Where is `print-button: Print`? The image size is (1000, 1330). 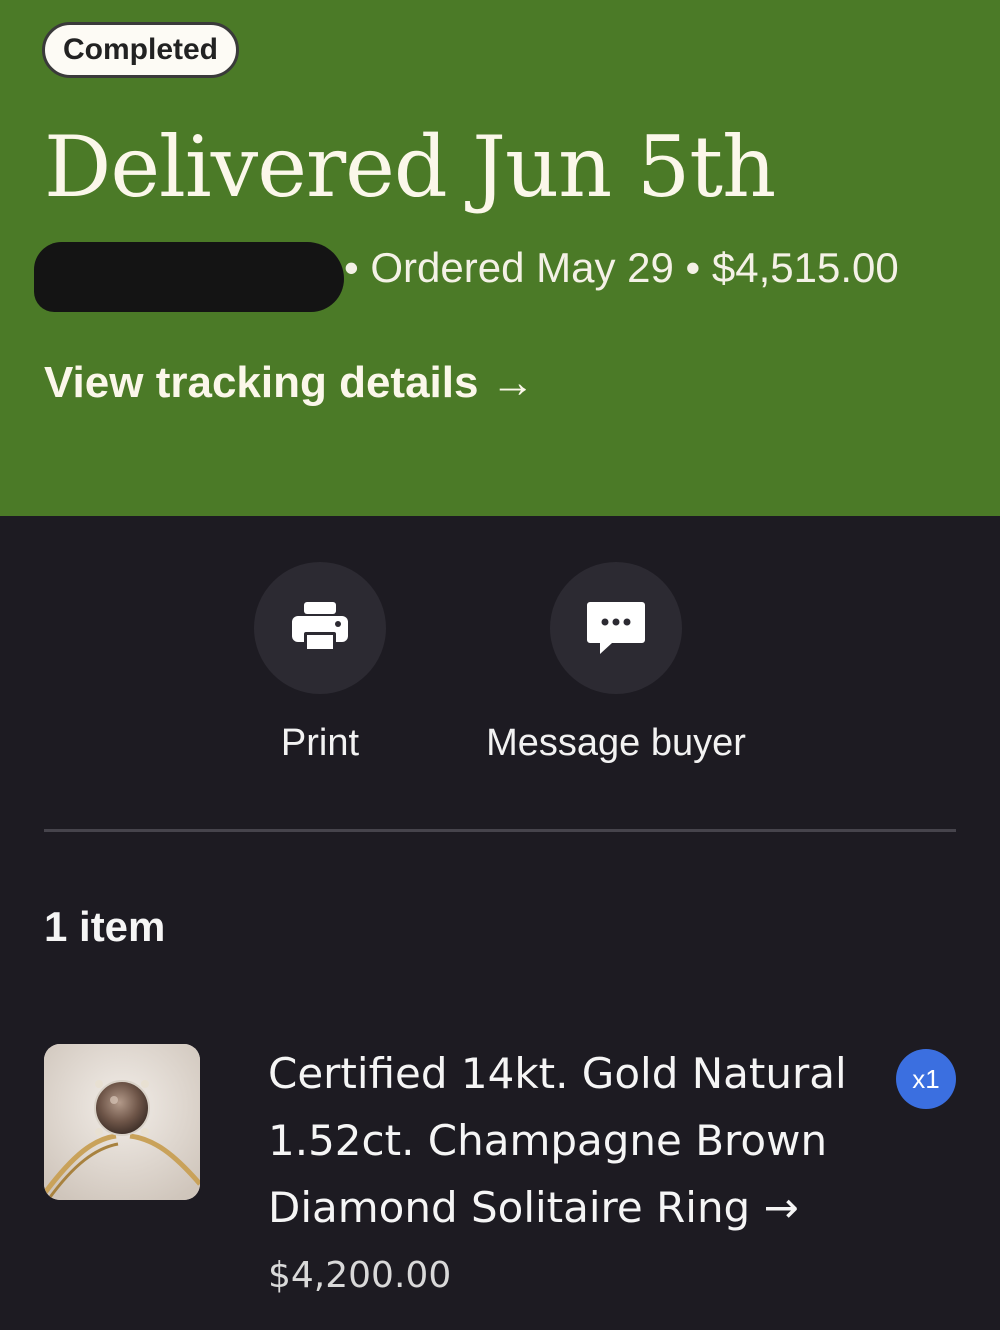
print-button: Print is located at coordinates (320, 663).